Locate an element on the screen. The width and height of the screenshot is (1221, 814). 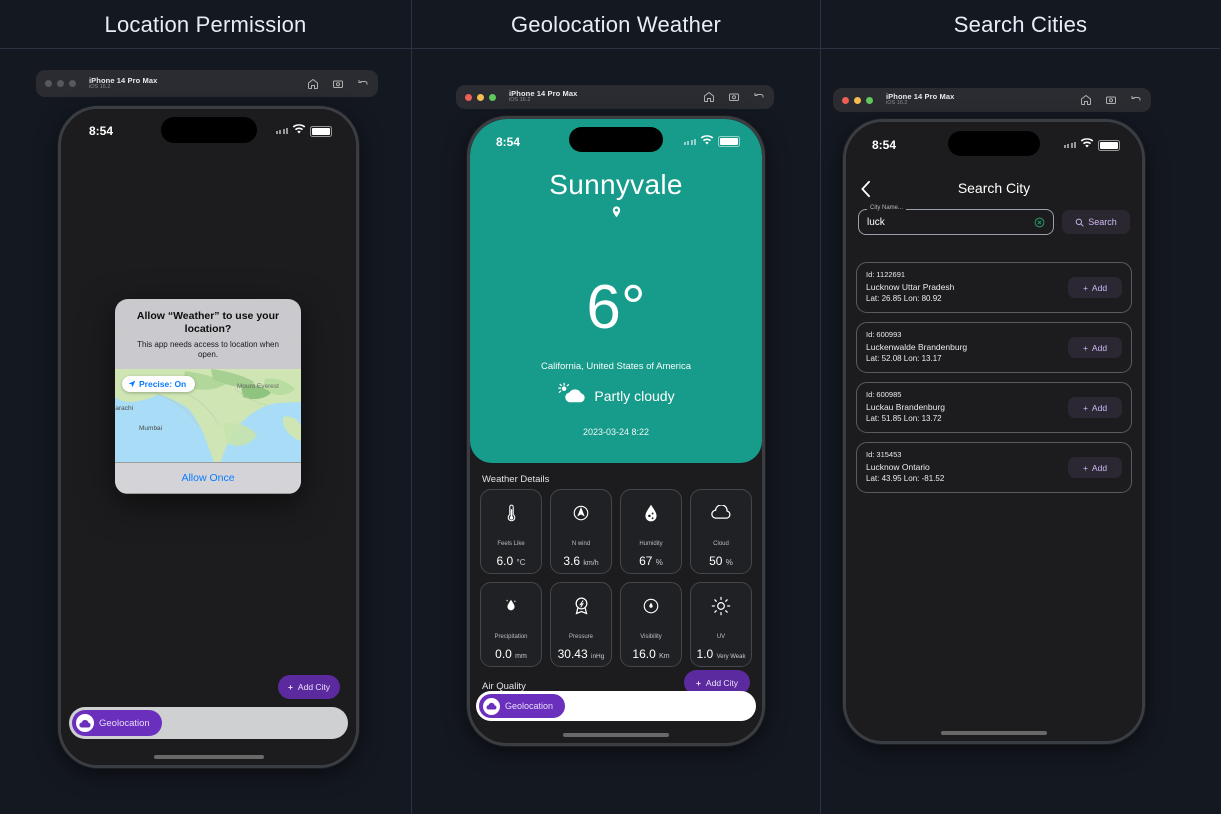
search-input: City Name... luck is located at coordinates (956, 220).